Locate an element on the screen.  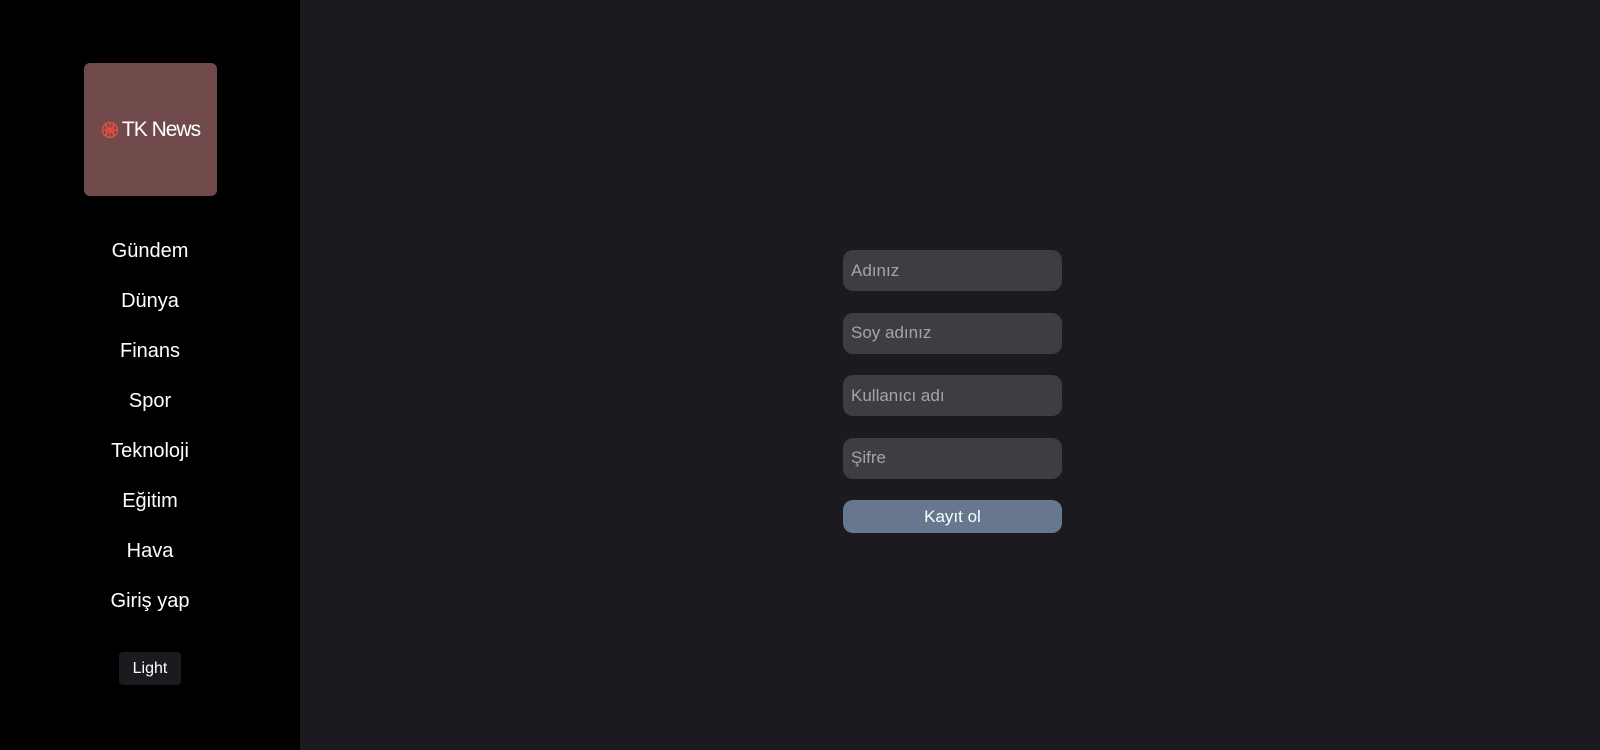
sidebar-item-login: Giriş yap is located at coordinates (150, 601).